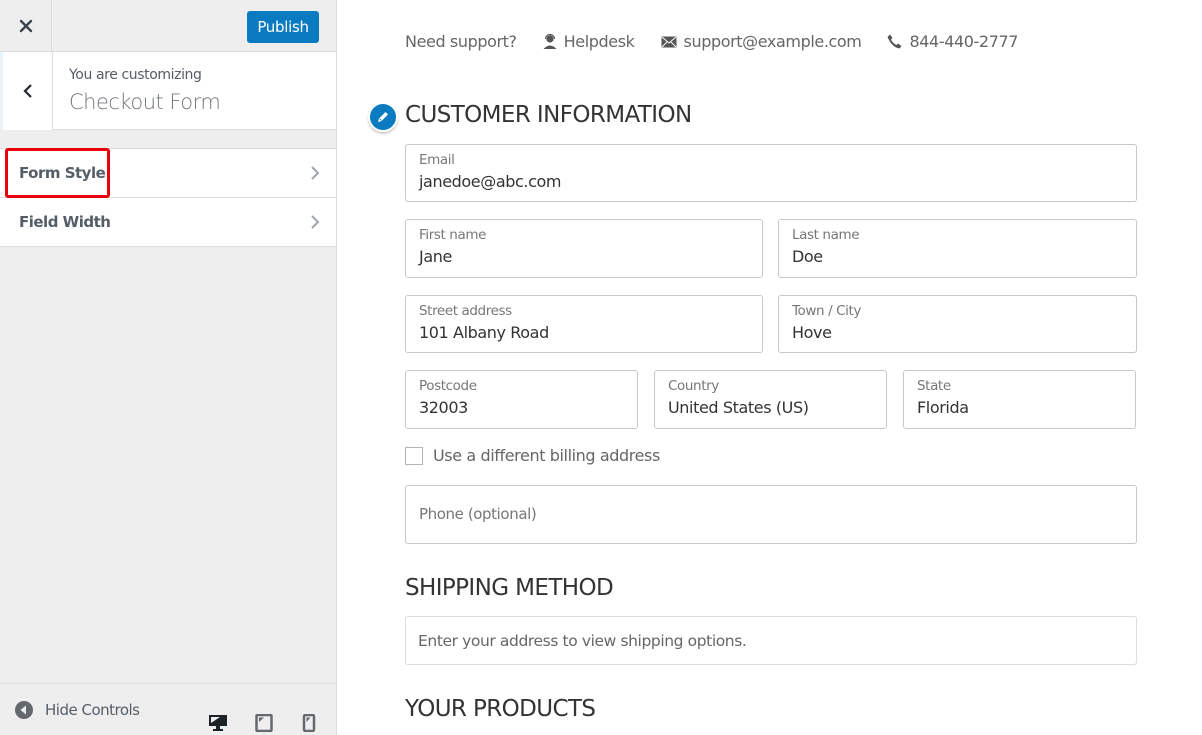  What do you see at coordinates (509, 588) in the screenshot?
I see `shipping-method-heading: SHIPPING METHOD` at bounding box center [509, 588].